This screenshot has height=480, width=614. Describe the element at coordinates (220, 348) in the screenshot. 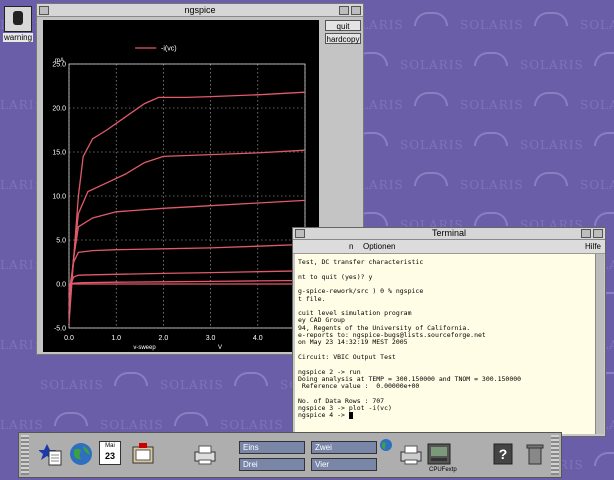

I see `x-axis-label: V` at that location.